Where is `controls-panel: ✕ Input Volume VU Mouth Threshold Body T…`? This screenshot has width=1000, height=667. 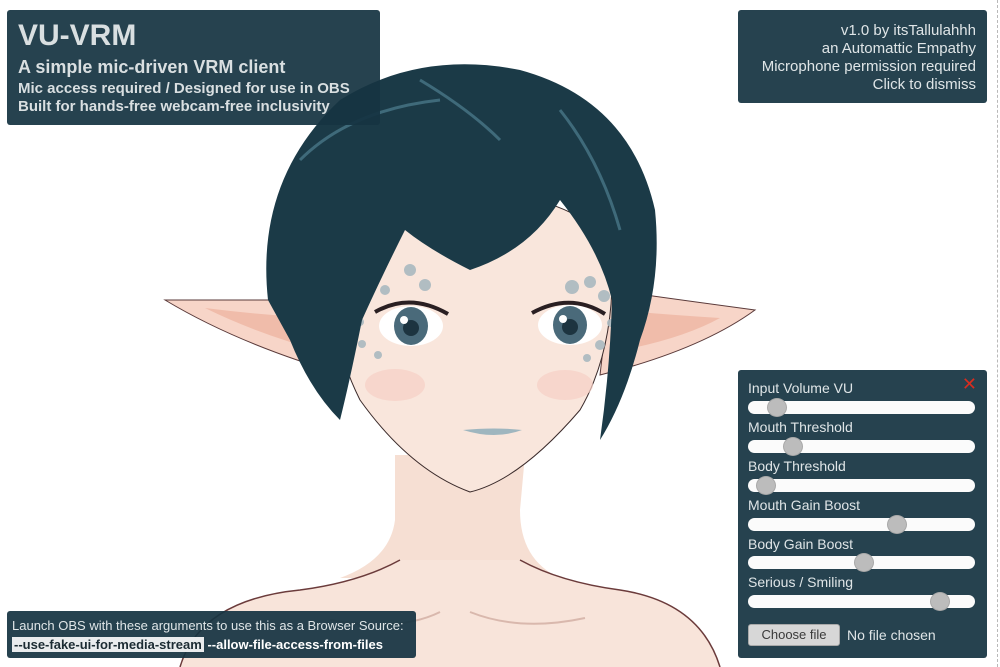
controls-panel: ✕ Input Volume VU Mouth Threshold Body T… is located at coordinates (862, 514).